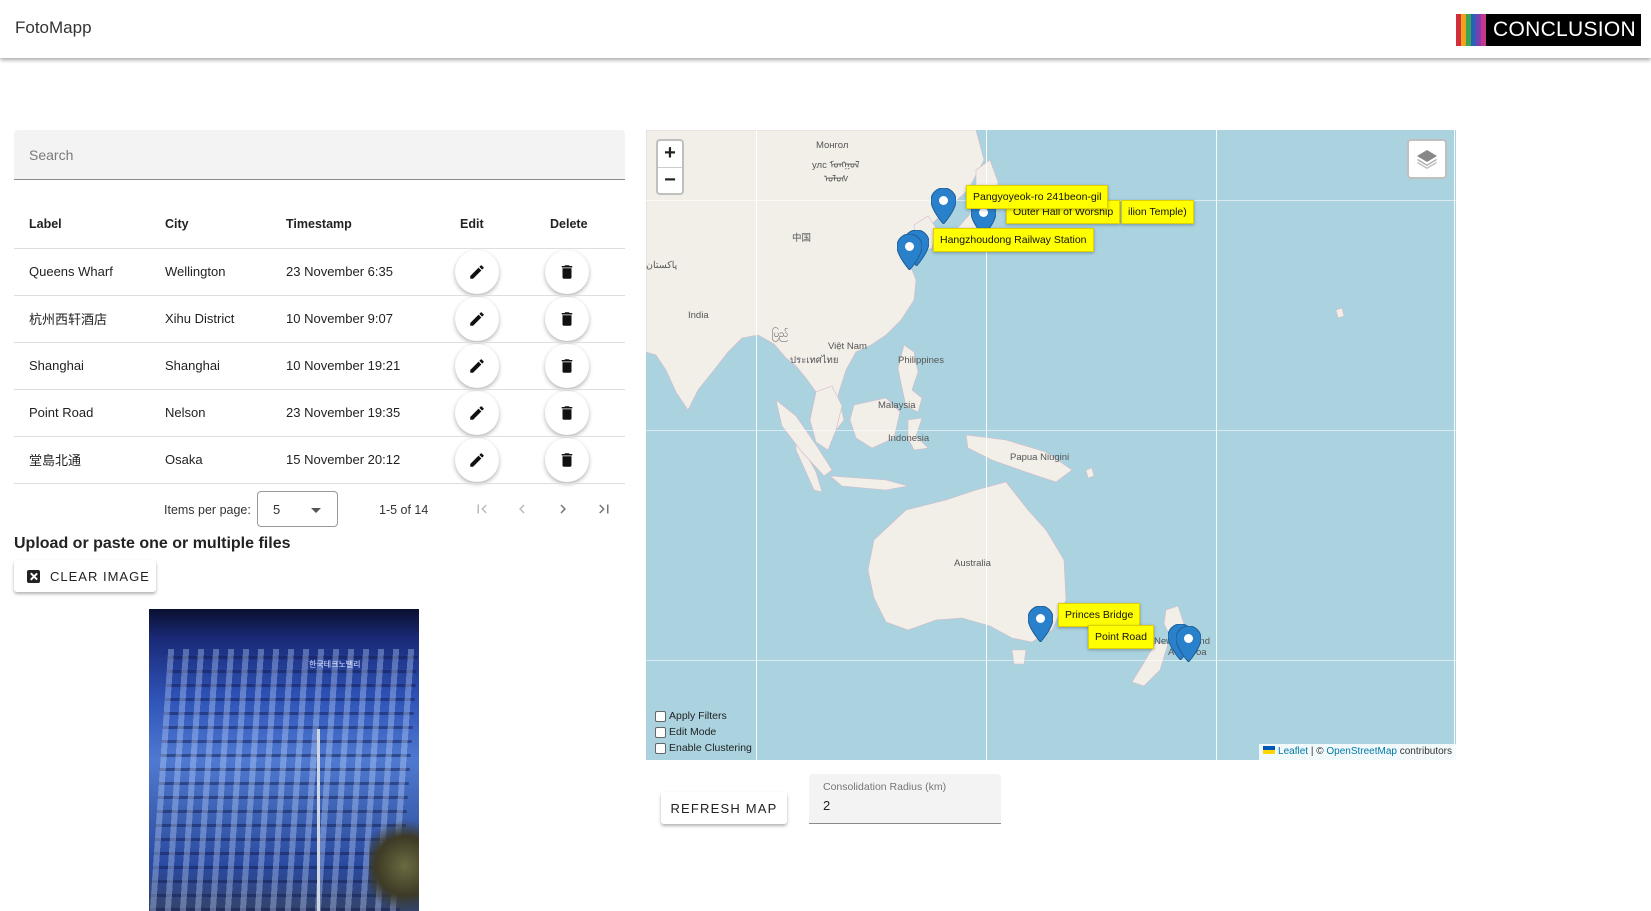 This screenshot has height=911, width=1651. What do you see at coordinates (670, 154) in the screenshot?
I see `zoom-in-button: +` at bounding box center [670, 154].